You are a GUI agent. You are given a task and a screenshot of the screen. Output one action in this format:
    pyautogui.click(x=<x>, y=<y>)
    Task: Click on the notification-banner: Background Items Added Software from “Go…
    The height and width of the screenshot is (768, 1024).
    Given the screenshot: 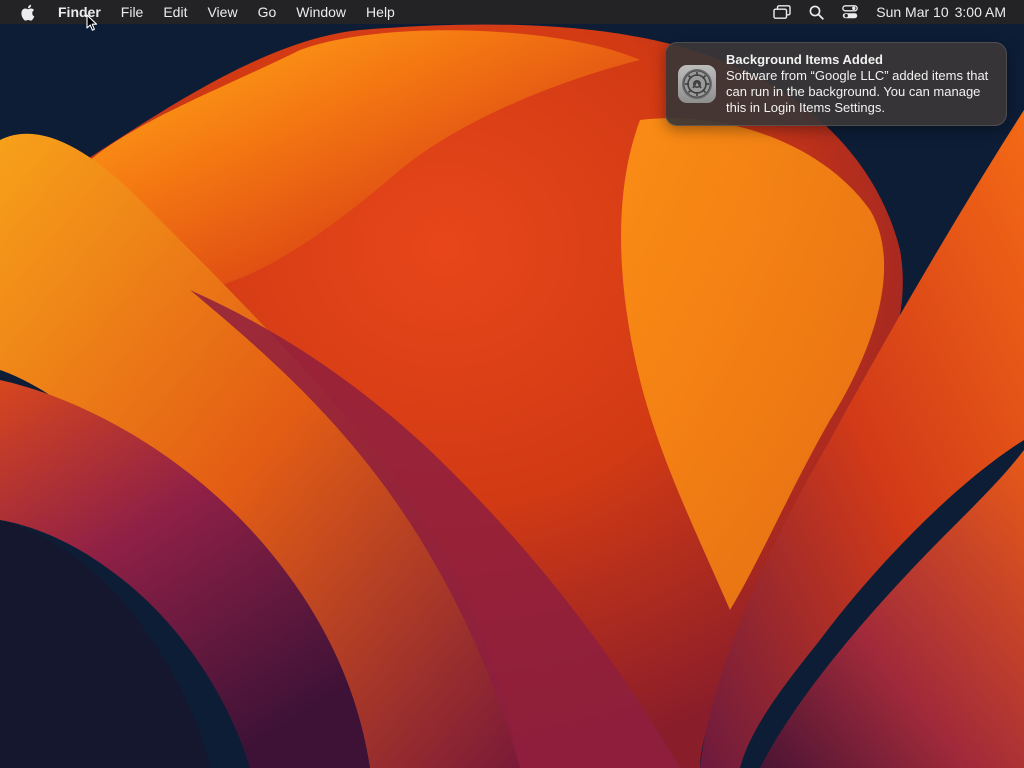 What is the action you would take?
    pyautogui.click(x=836, y=84)
    